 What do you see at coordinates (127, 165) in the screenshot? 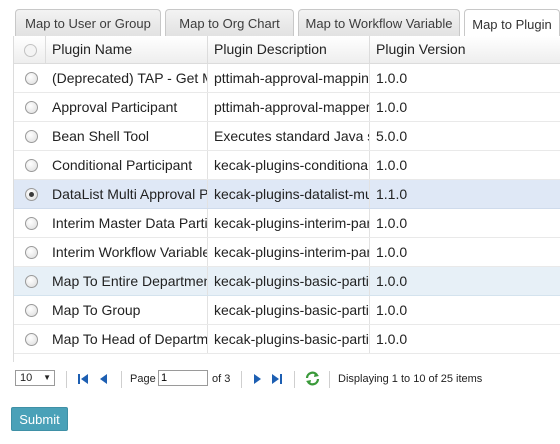
I see `plugin-name-cell: Conditional Participant` at bounding box center [127, 165].